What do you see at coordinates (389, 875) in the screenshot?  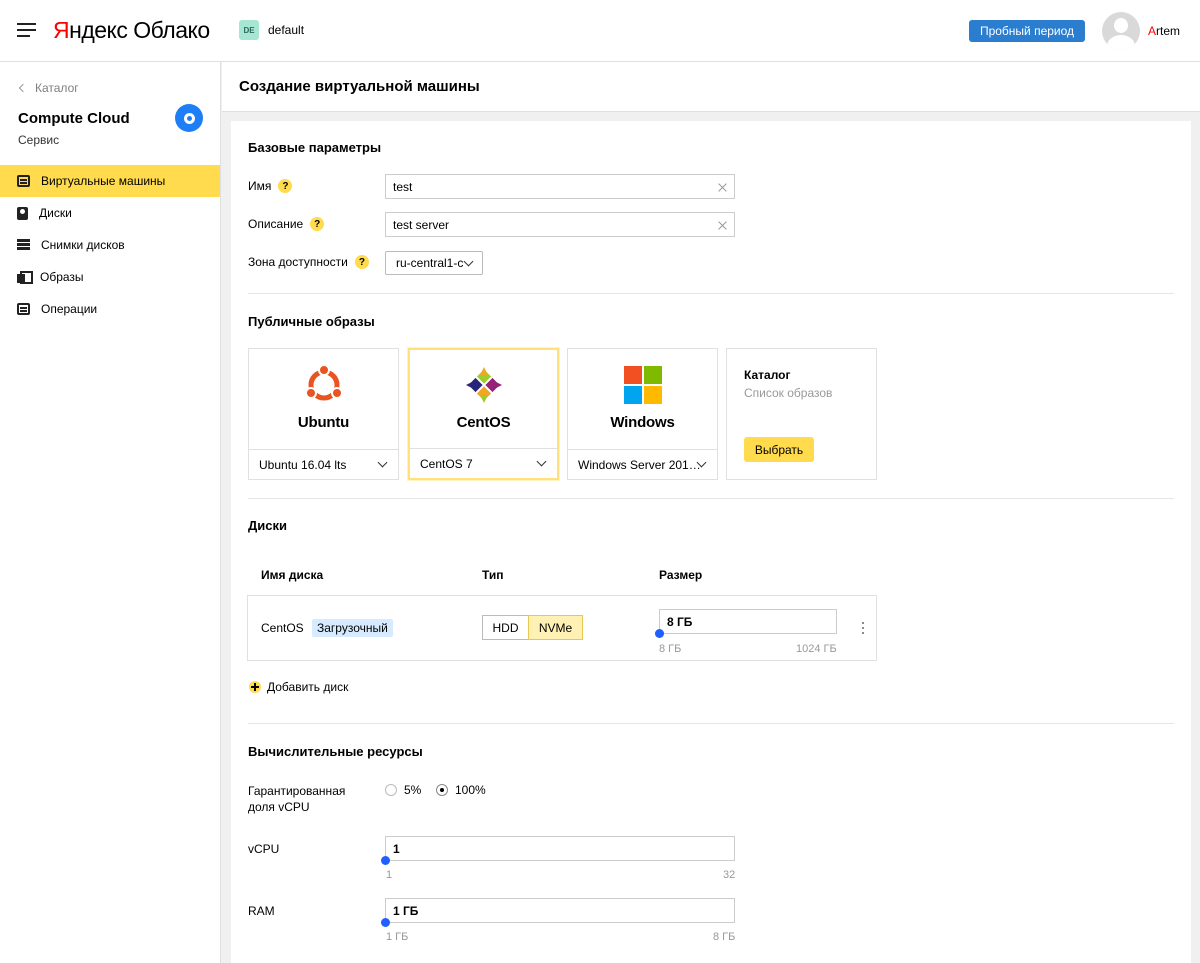 I see `vcpu-min: 1` at bounding box center [389, 875].